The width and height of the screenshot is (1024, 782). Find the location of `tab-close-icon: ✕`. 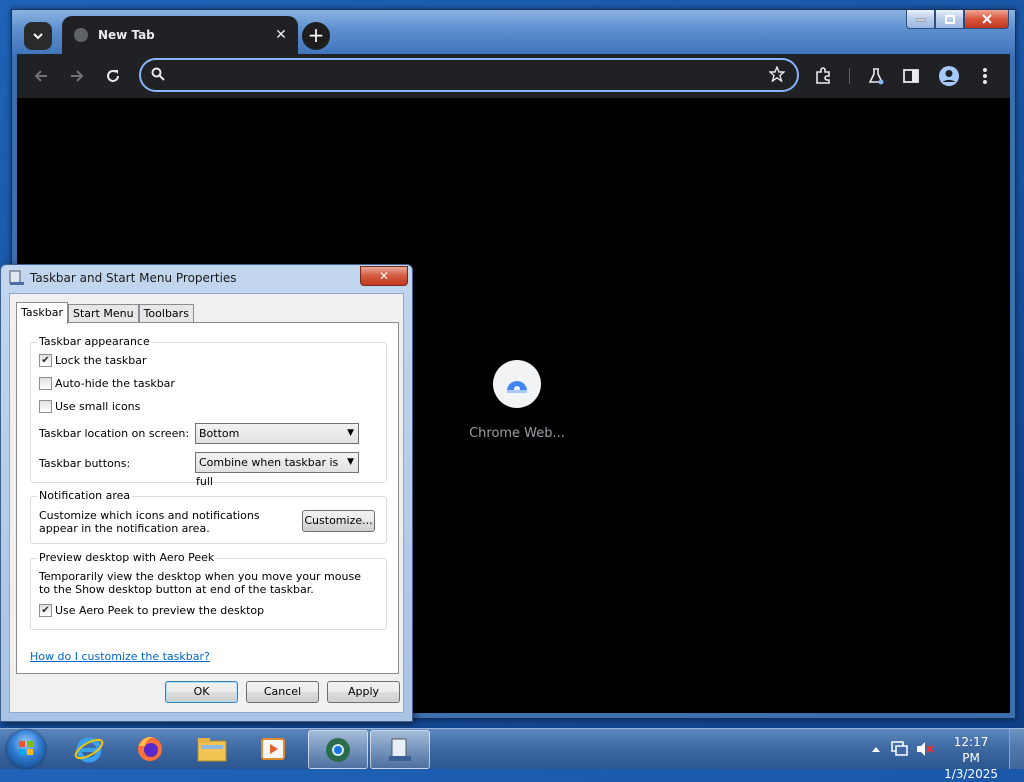

tab-close-icon: ✕ is located at coordinates (281, 35).